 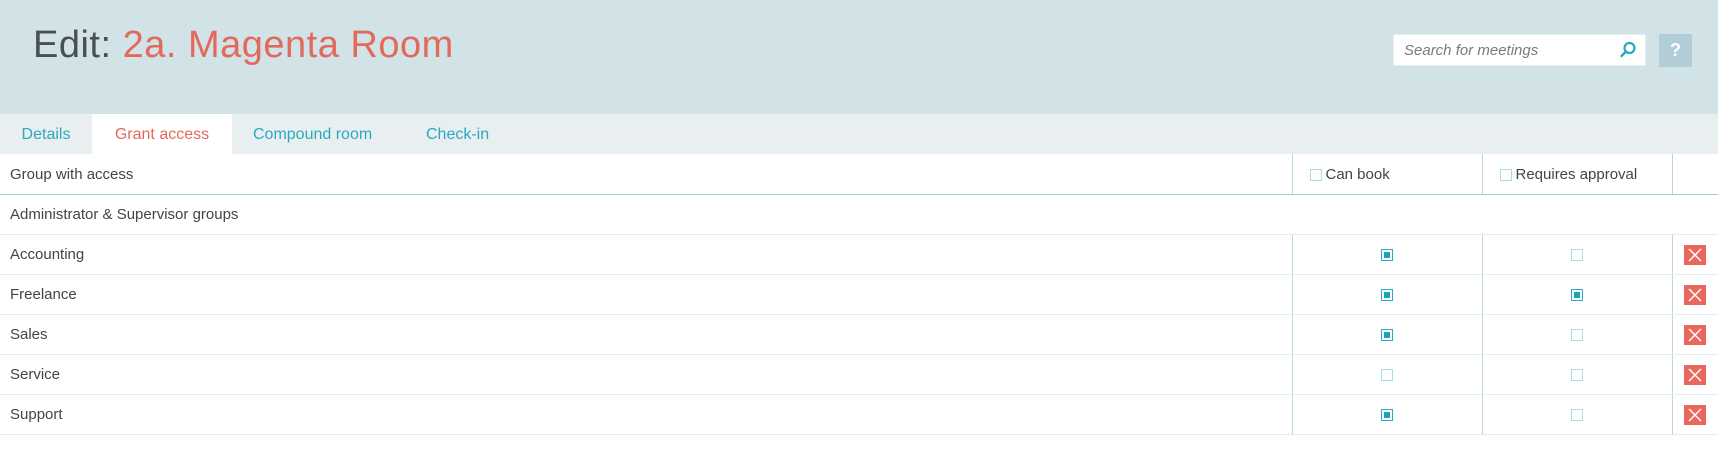 What do you see at coordinates (457, 134) in the screenshot?
I see `tab-check-in: Check-in` at bounding box center [457, 134].